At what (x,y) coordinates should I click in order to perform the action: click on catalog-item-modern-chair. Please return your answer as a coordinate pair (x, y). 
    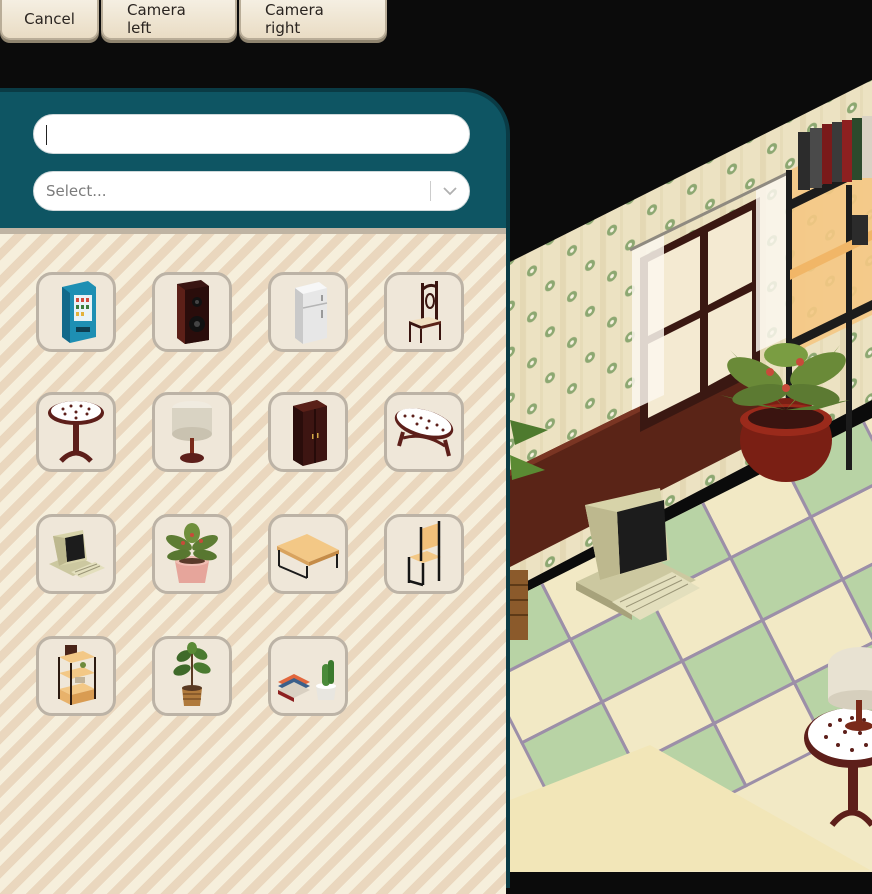
    Looking at the image, I should click on (424, 554).